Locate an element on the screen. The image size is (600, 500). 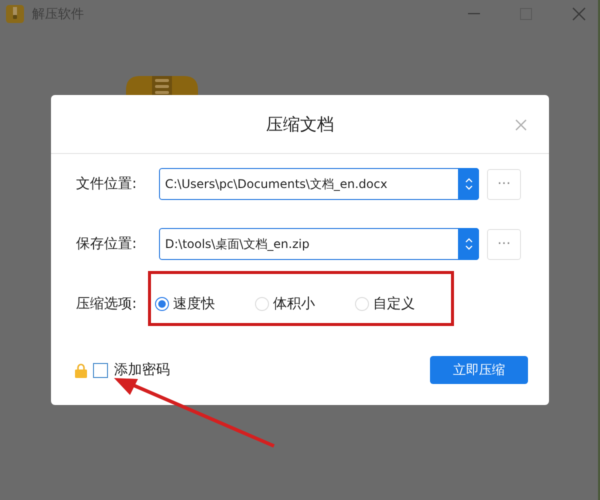
minimize-icon is located at coordinates (474, 14).